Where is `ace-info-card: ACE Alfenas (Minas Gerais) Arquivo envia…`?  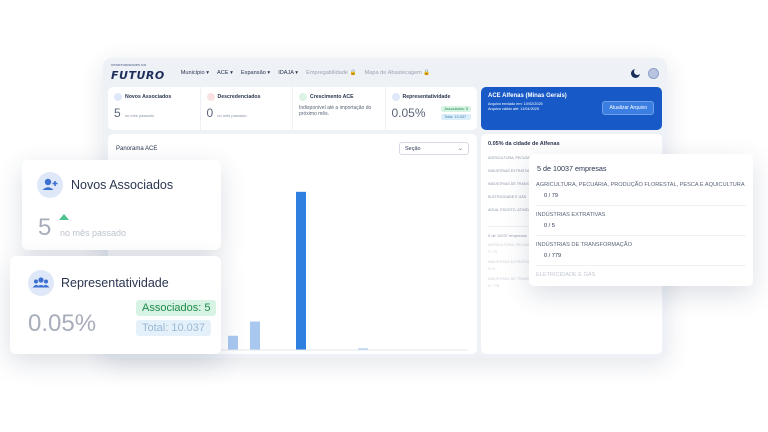 ace-info-card: ACE Alfenas (Minas Gerais) Arquivo envia… is located at coordinates (571, 108).